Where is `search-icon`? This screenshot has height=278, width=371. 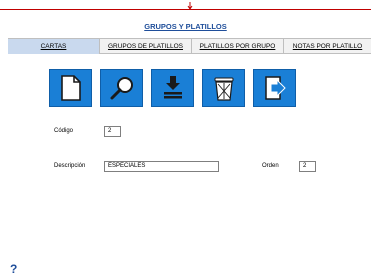
search-icon is located at coordinates (121, 88).